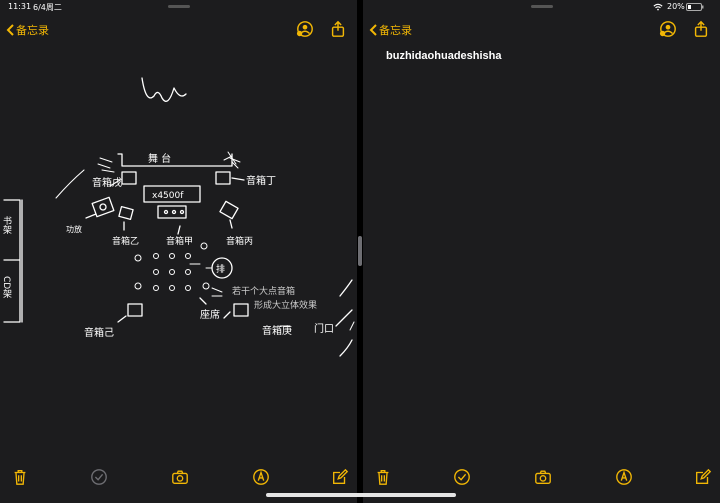 This screenshot has width=720, height=503. I want to click on split-view-handle, so click(360, 251).